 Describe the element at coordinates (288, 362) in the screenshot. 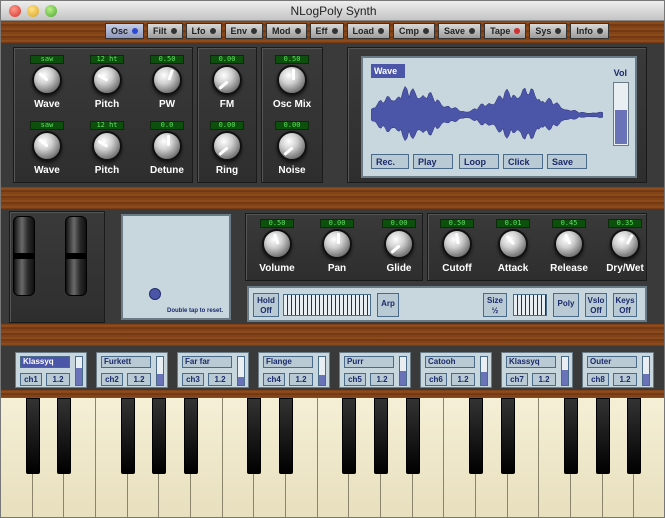

I see `channel-preset-name: Flange` at that location.